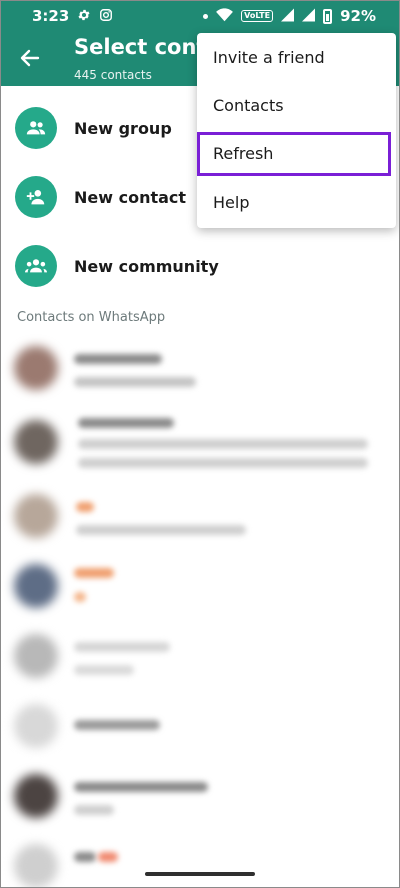  I want to click on battery-icon, so click(328, 16).